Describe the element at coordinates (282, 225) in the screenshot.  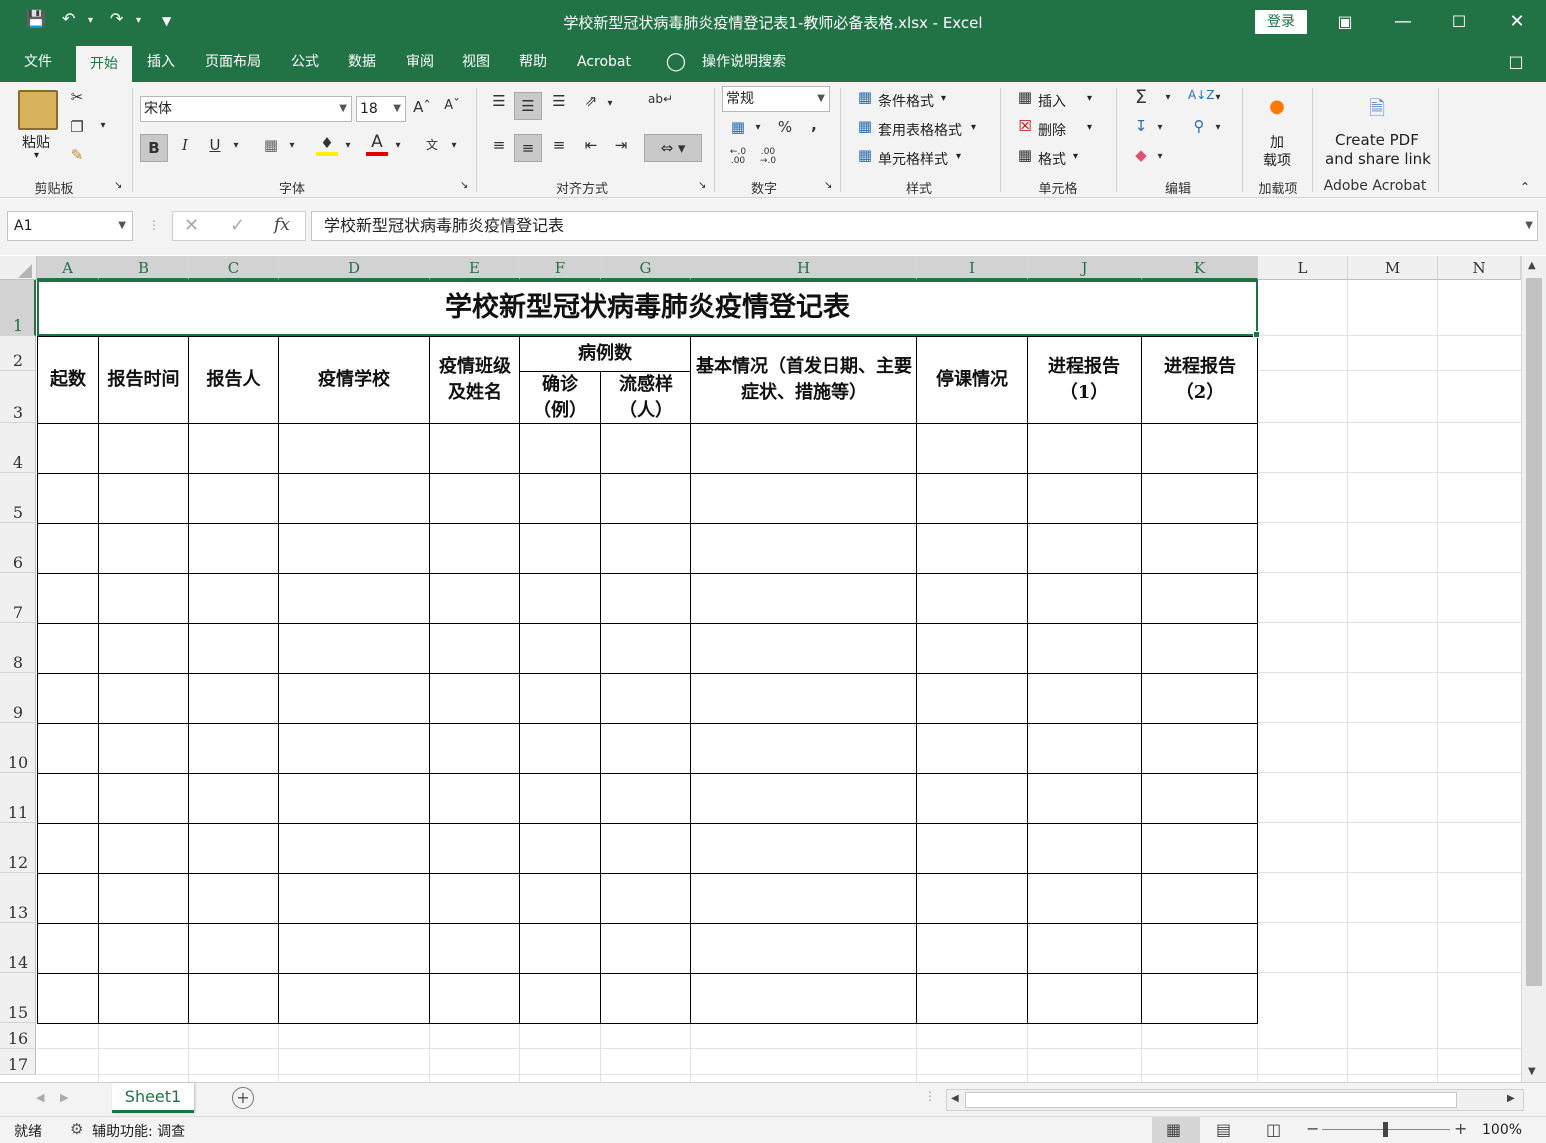
I see `insert-function-button: fx` at that location.